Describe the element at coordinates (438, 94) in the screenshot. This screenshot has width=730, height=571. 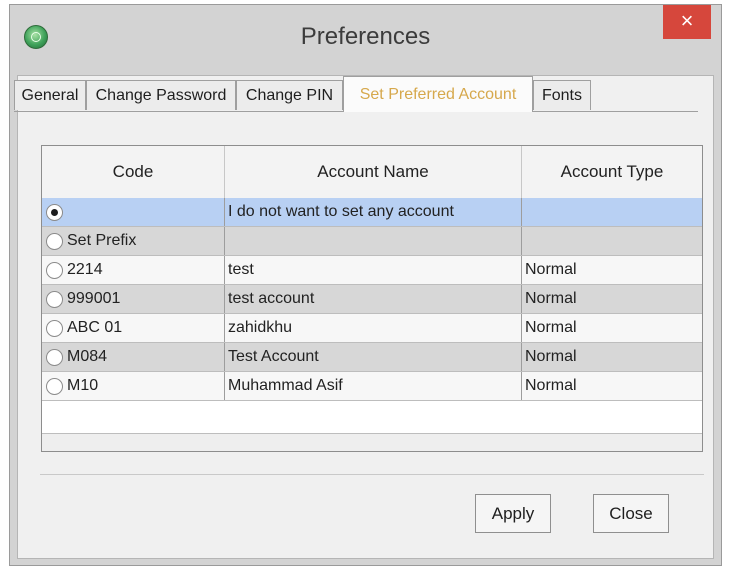
I see `tab-set-preferred-account: Set Preferred Account` at that location.